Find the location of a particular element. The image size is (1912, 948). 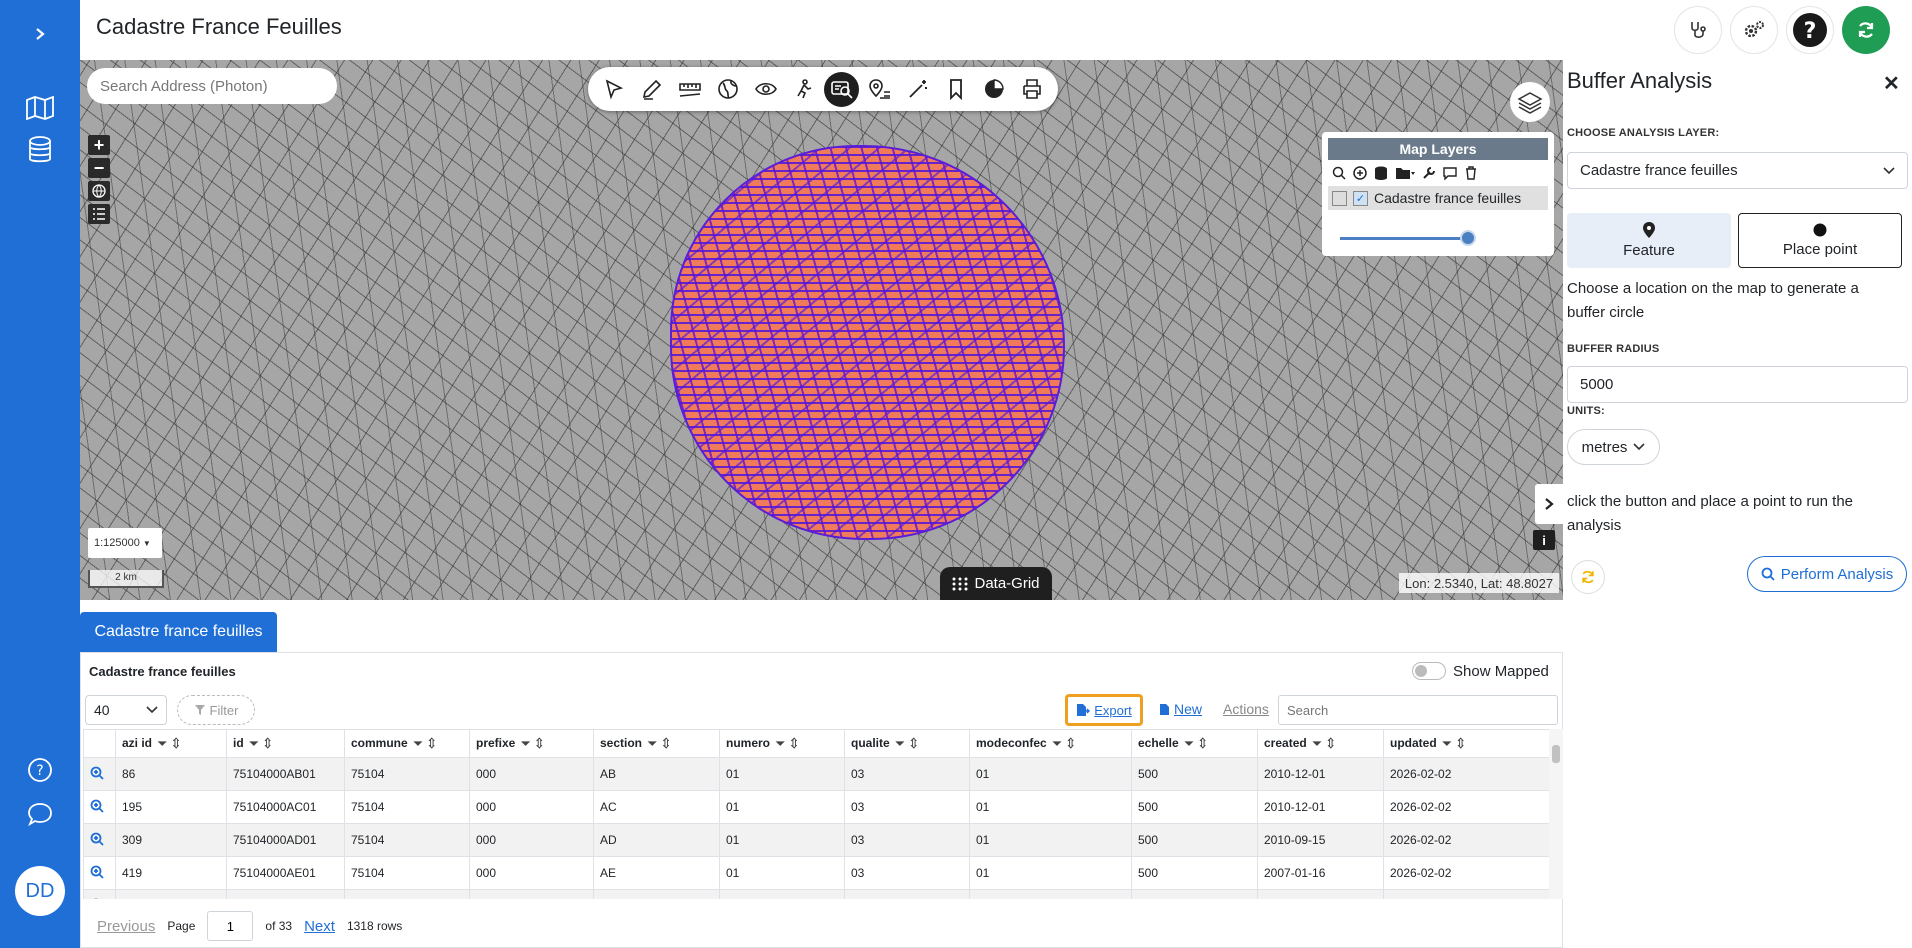

tab-cadastre: Cadastre france feuilles is located at coordinates (178, 632).